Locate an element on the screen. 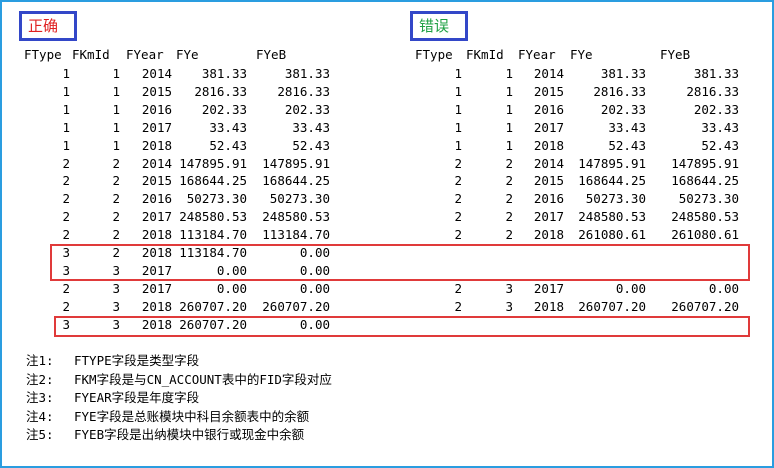  wrong-cell: 3 is located at coordinates (509, 306).